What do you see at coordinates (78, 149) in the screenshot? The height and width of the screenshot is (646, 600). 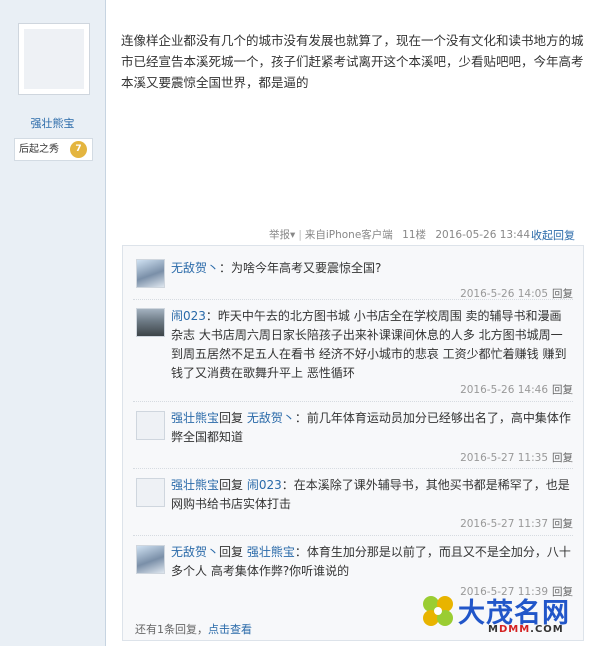 I see `level-badge-icon: 7` at bounding box center [78, 149].